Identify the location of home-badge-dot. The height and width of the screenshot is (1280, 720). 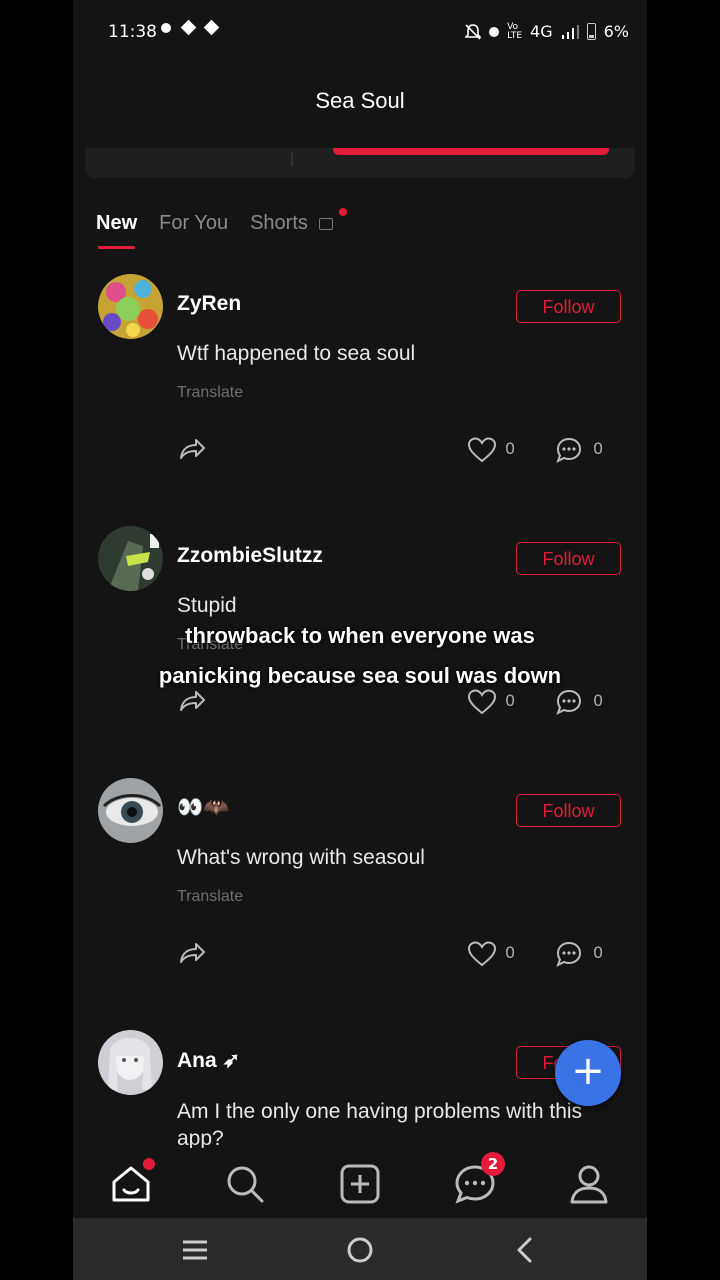
(149, 1164).